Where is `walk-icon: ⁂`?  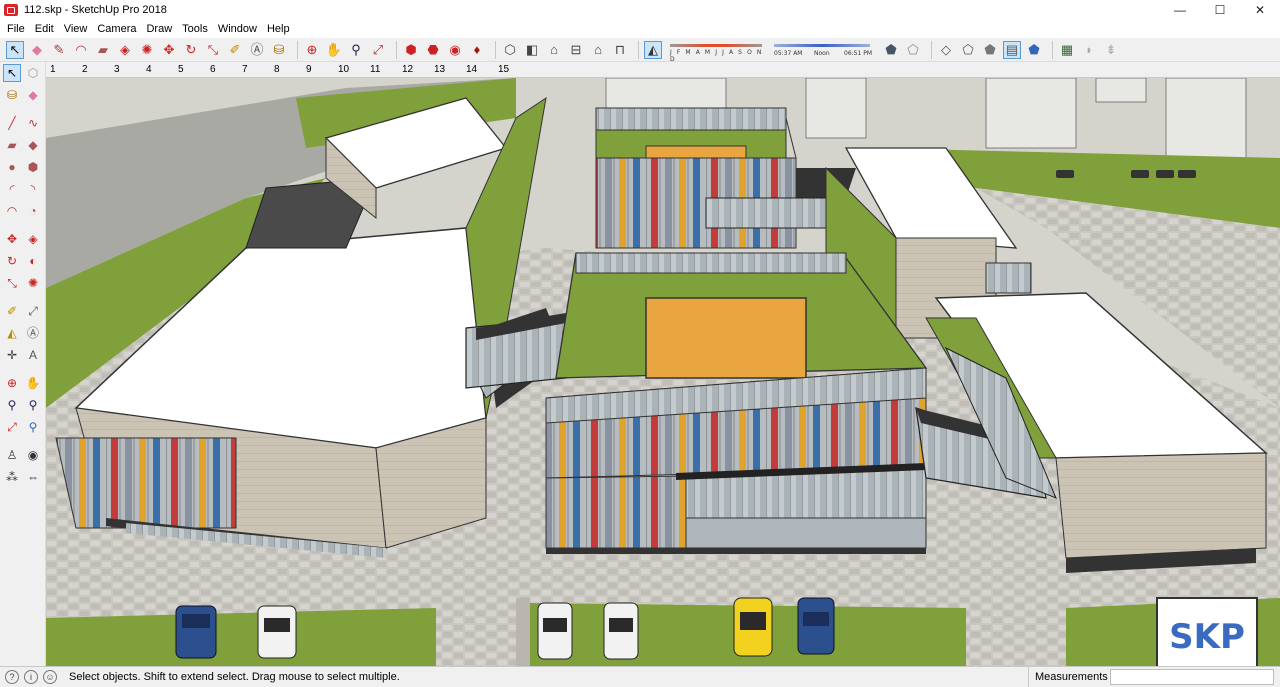 walk-icon: ⁂ is located at coordinates (12, 477).